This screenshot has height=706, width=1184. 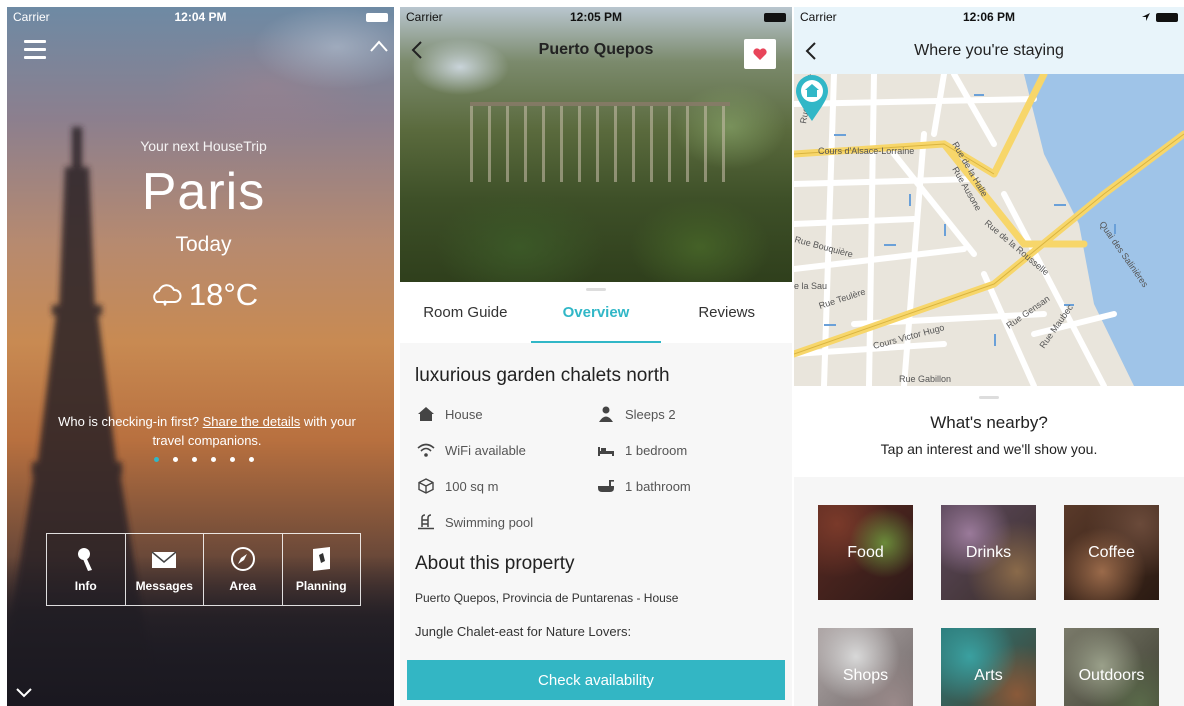 I want to click on interest-label: Coffee, so click(x=1111, y=552).